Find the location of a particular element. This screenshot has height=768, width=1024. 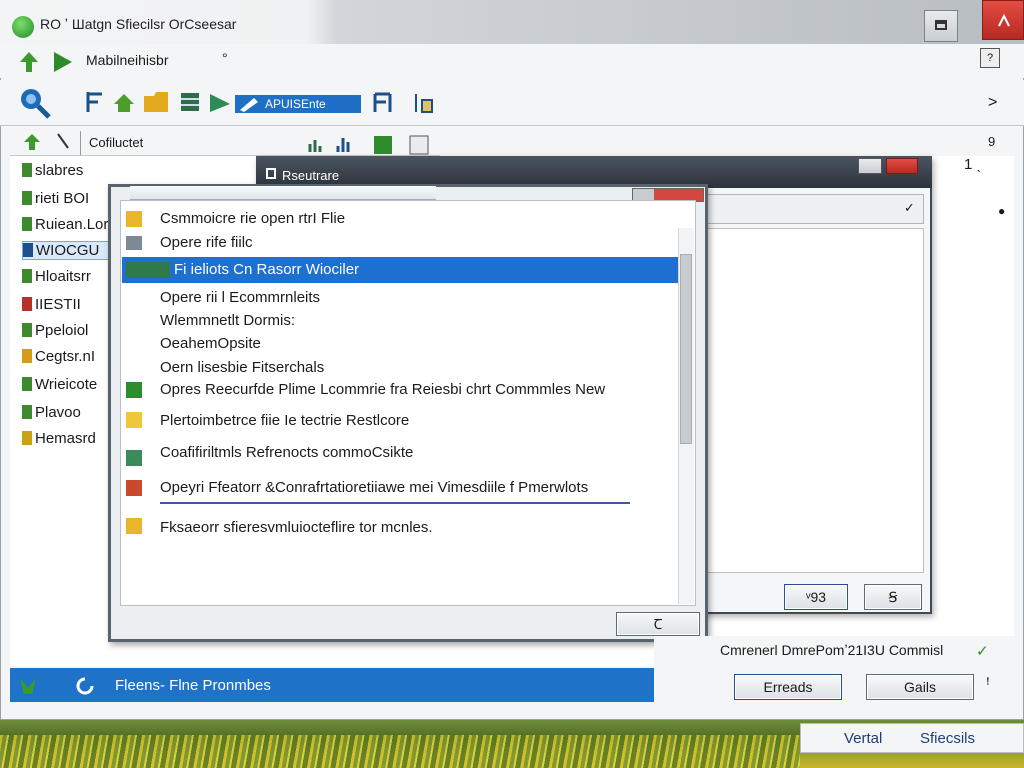

location-marker: ° is located at coordinates (225, 58).